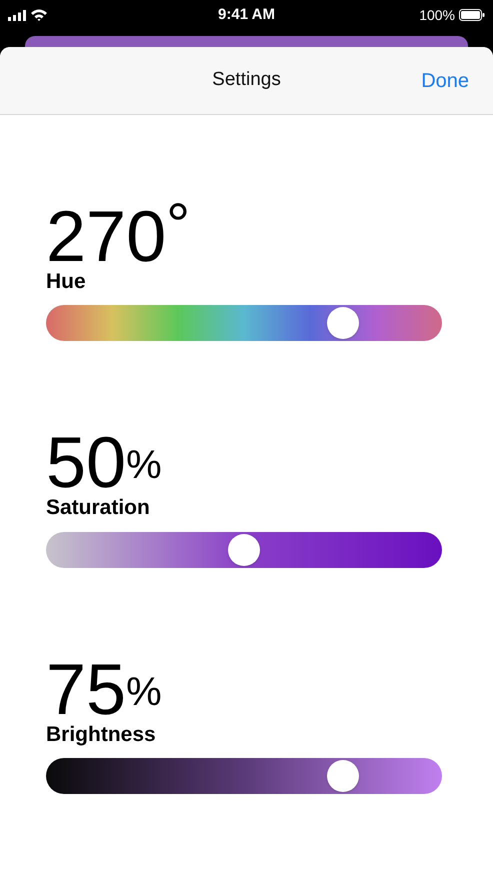 The height and width of the screenshot is (879, 493). Describe the element at coordinates (17, 15) in the screenshot. I see `signal-icon` at that location.